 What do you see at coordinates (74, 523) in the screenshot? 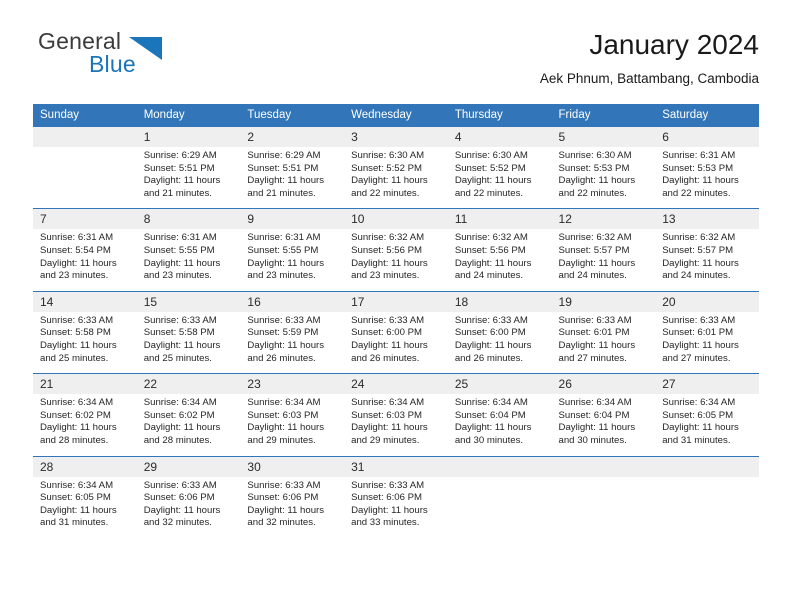
I see `daylight-text-line2: and 31 minutes.` at bounding box center [74, 523].